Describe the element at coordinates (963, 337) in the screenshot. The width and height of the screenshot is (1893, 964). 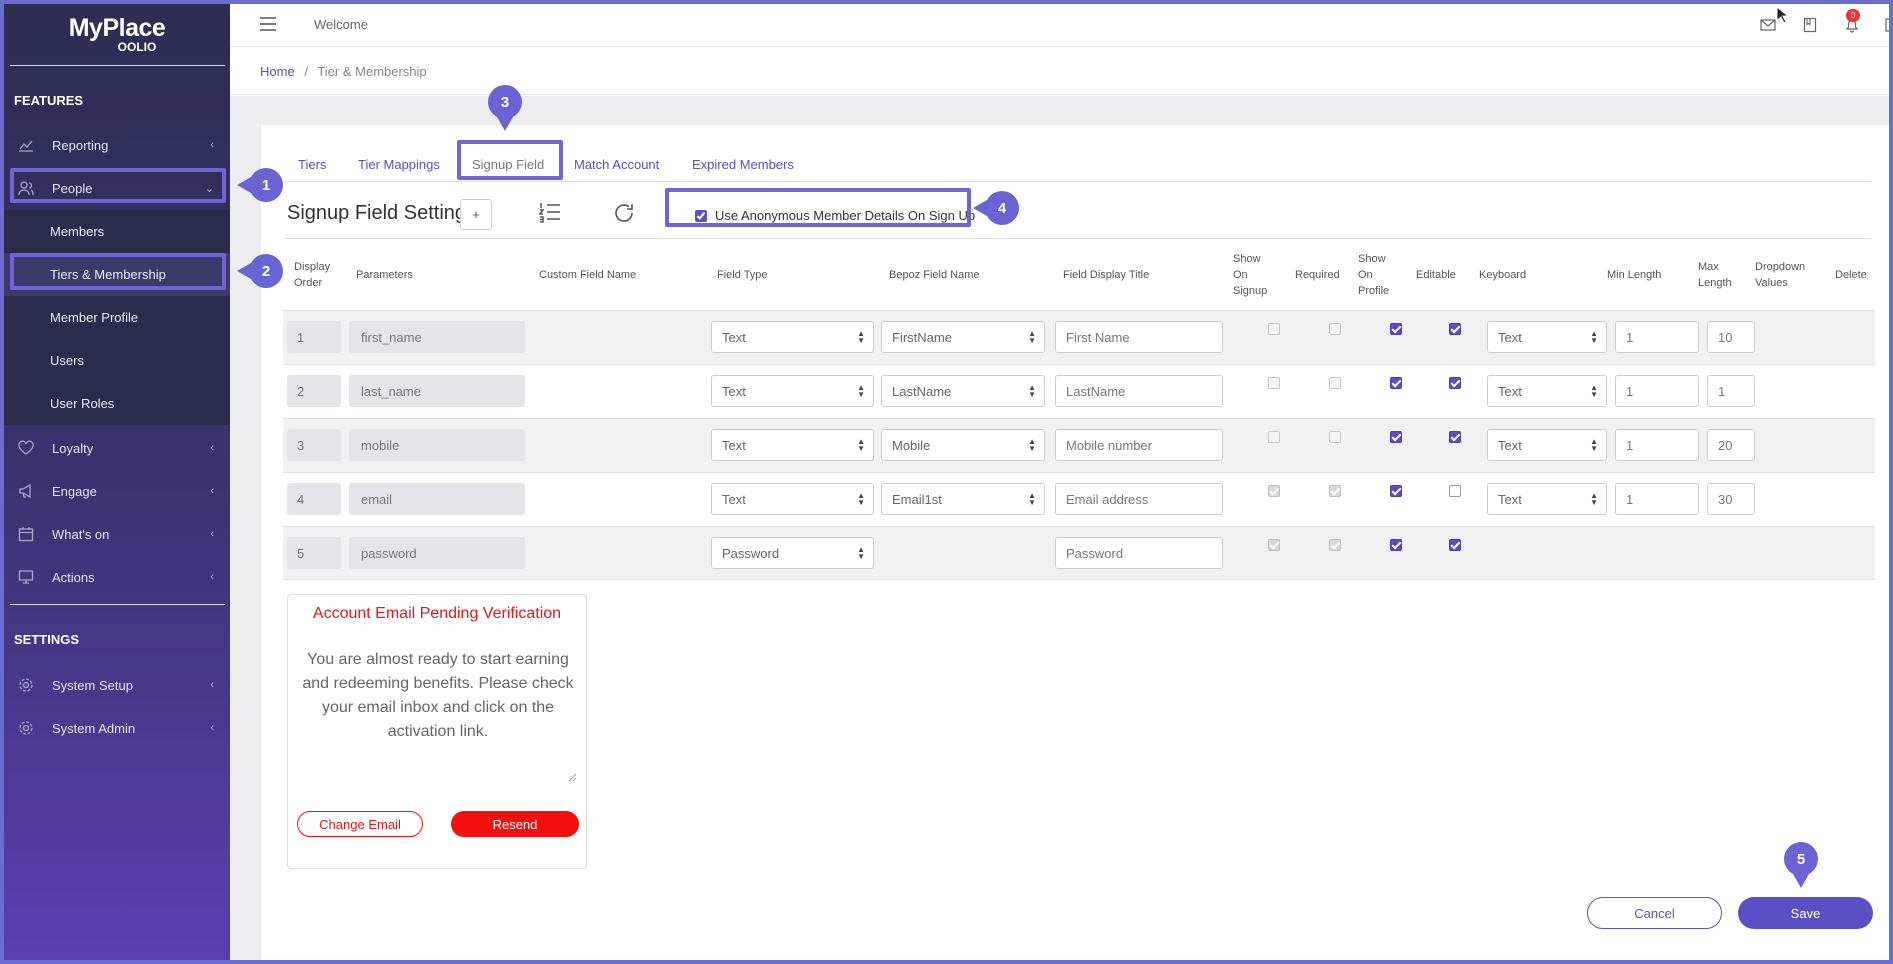
I see `bepoz-field-select: FirstName ▲ ▼` at that location.